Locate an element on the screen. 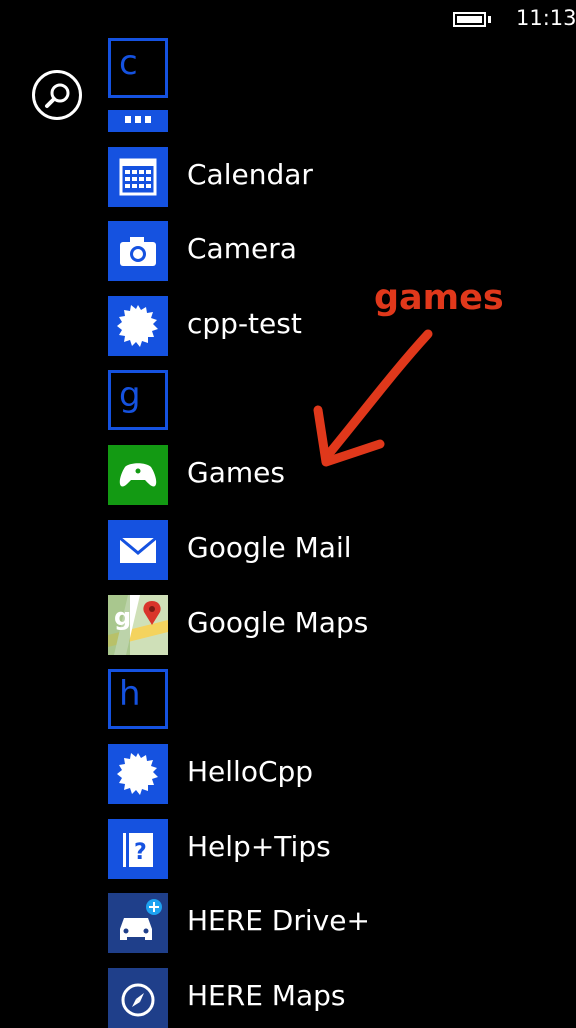  app-label: Help+Tips is located at coordinates (259, 846).